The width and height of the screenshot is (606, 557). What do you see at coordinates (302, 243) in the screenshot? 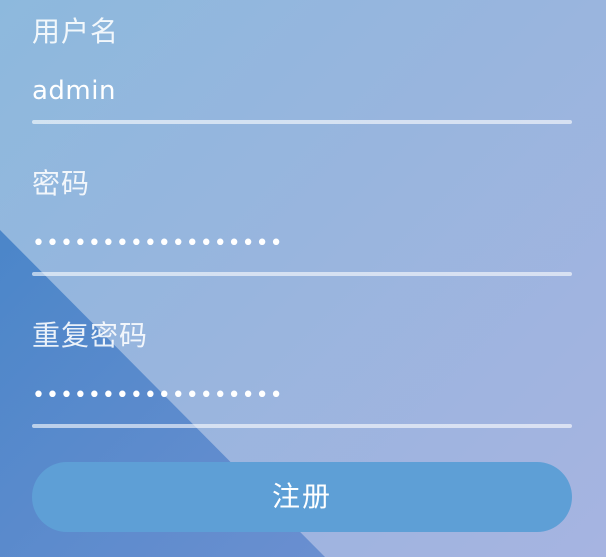
I see `password-input` at bounding box center [302, 243].